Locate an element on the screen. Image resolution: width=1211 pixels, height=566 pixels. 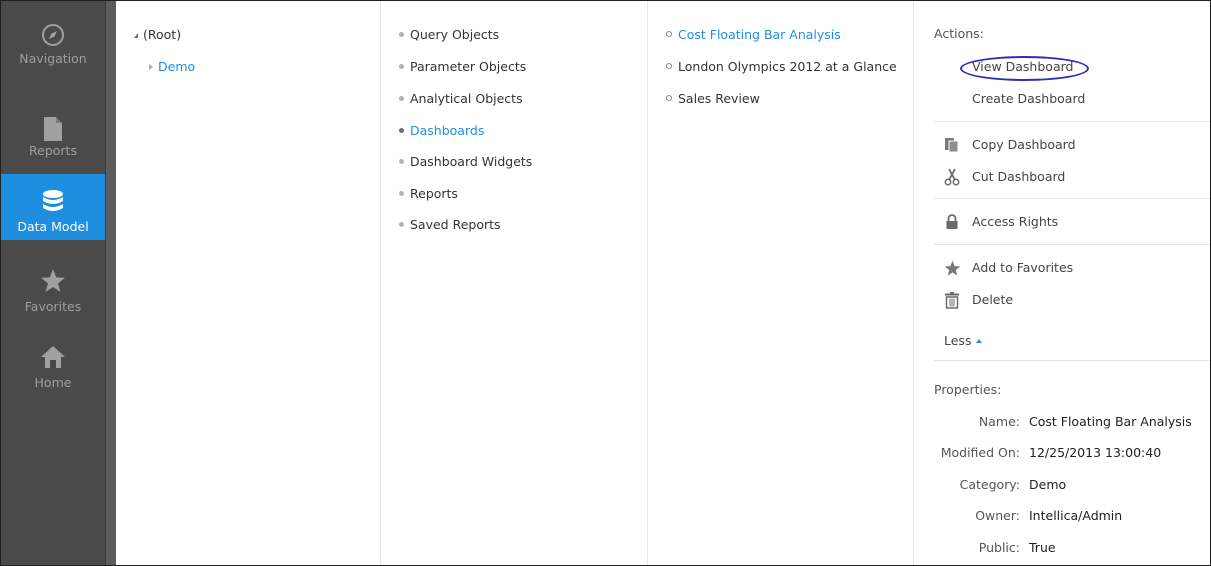
sidebar-item-favorites: Favorites is located at coordinates (53, 290).